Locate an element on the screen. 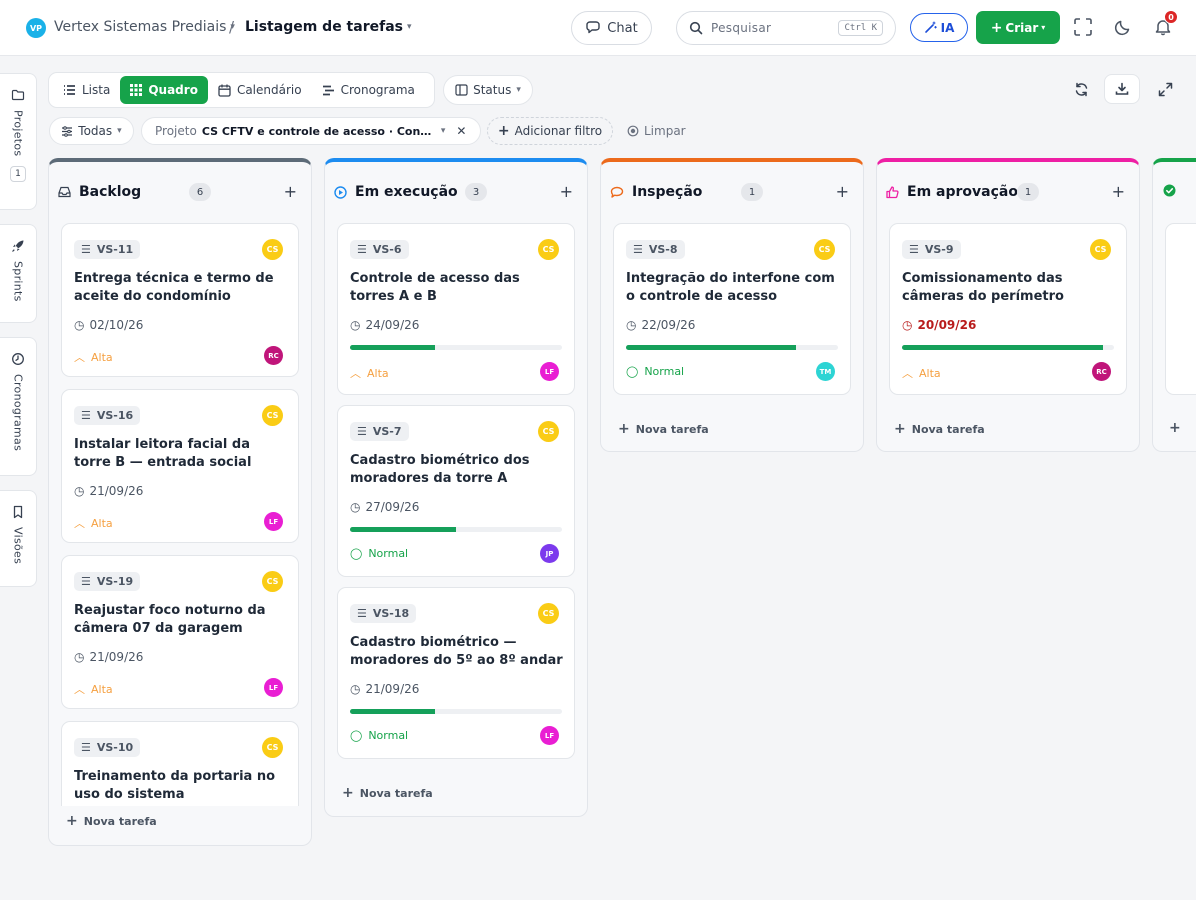 Image resolution: width=1196 pixels, height=900 pixels. sidebar-tab-label: Visões is located at coordinates (18, 546).